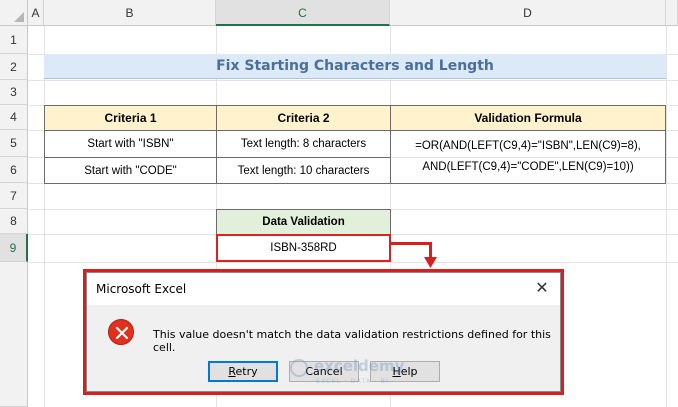 Image resolution: width=678 pixels, height=407 pixels. What do you see at coordinates (411, 243) in the screenshot?
I see `arrow-connector-horizontal` at bounding box center [411, 243].